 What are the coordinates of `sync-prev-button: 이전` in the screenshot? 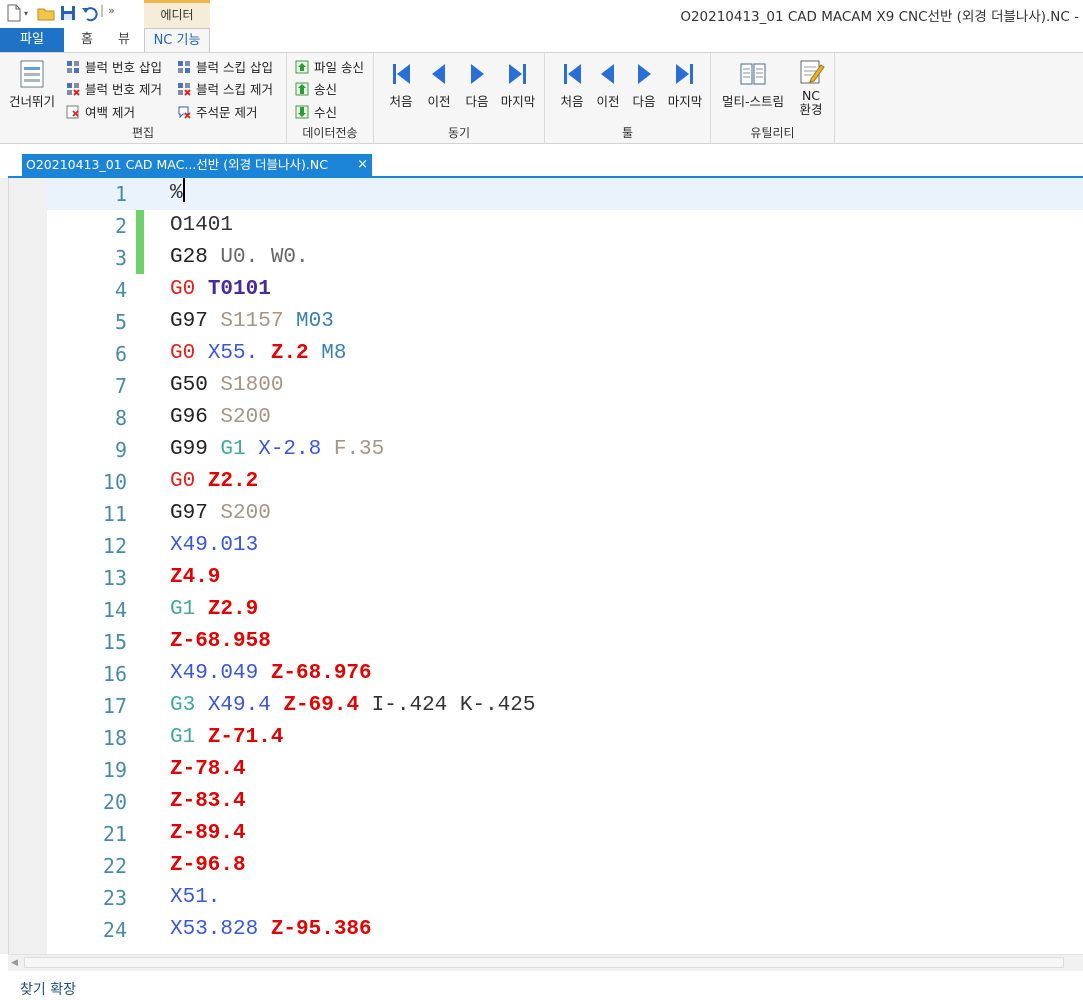 It's located at (439, 84).